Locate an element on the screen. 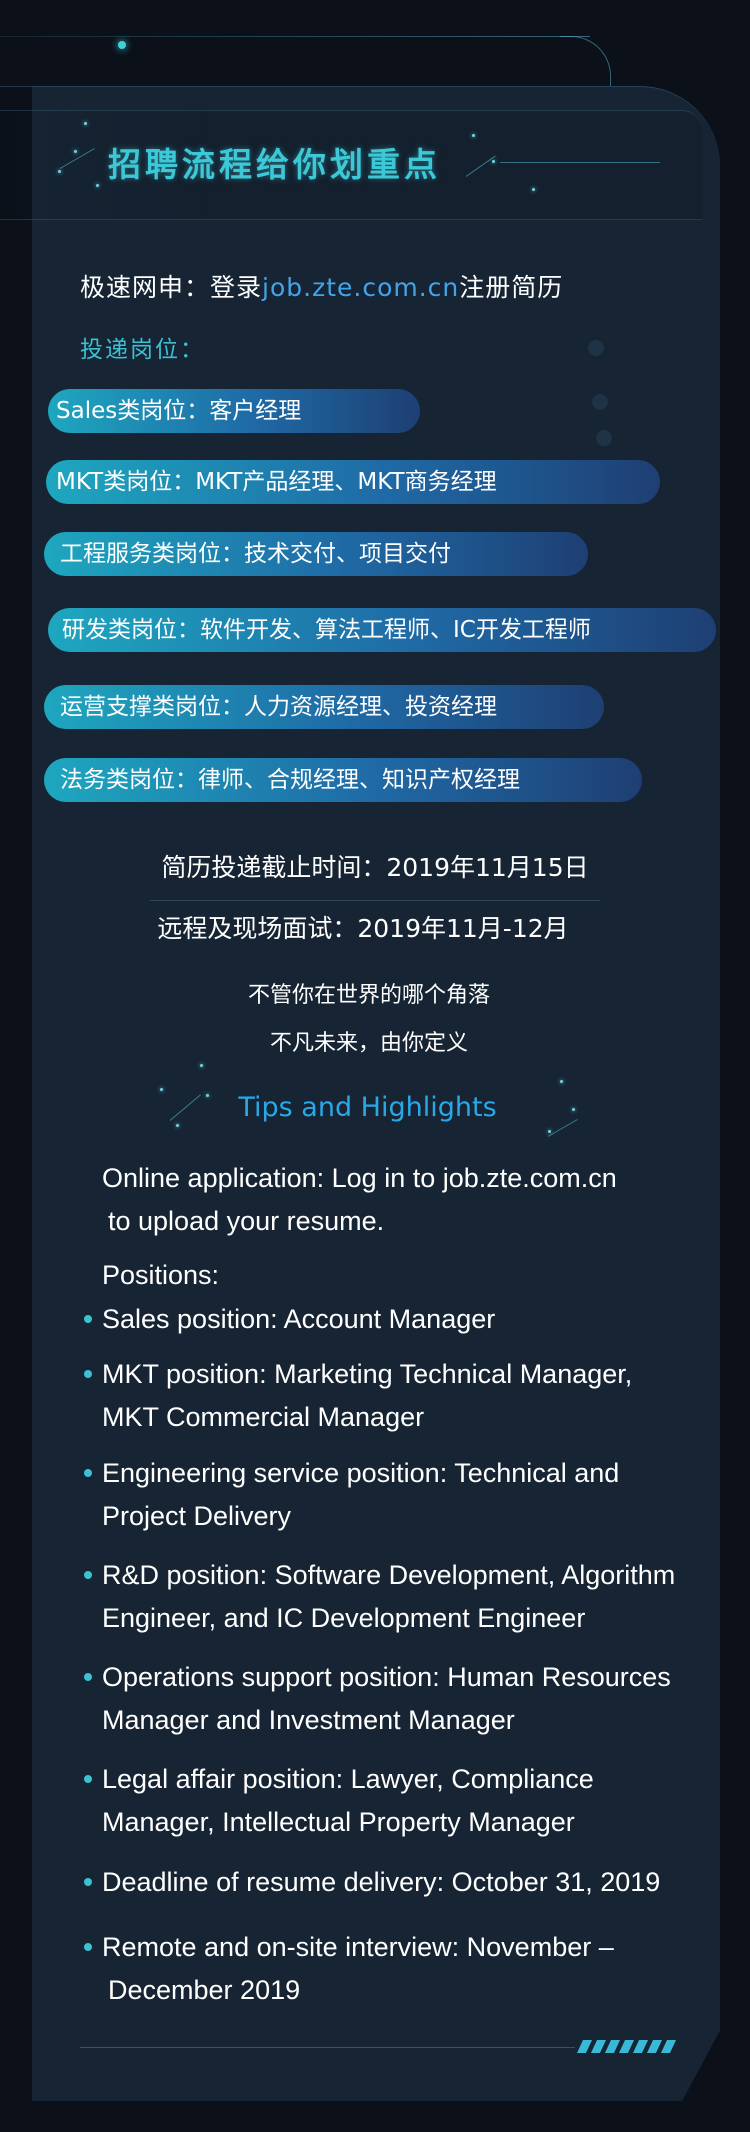 The height and width of the screenshot is (2132, 750). position-pill-sales: Sales类岗位：客户经理 is located at coordinates (234, 411).